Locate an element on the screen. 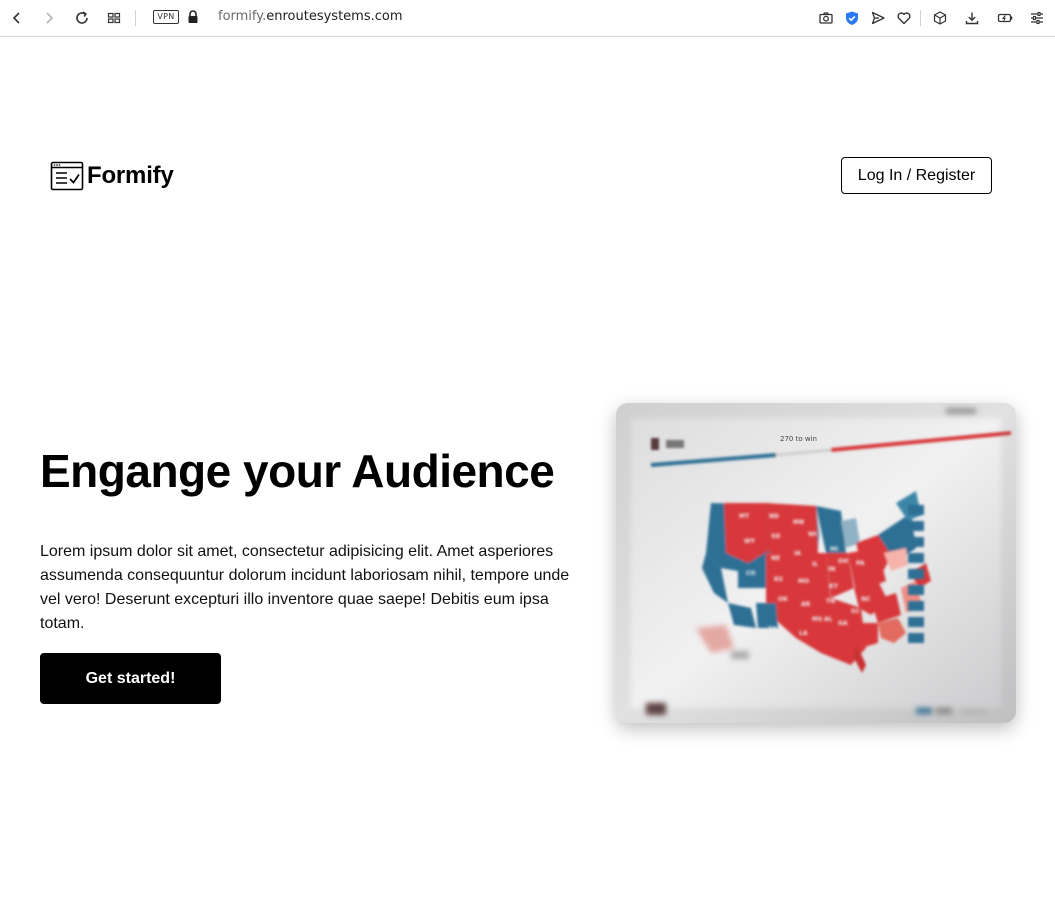 This screenshot has width=1055, height=917. url-subdomain: formify. is located at coordinates (242, 16).